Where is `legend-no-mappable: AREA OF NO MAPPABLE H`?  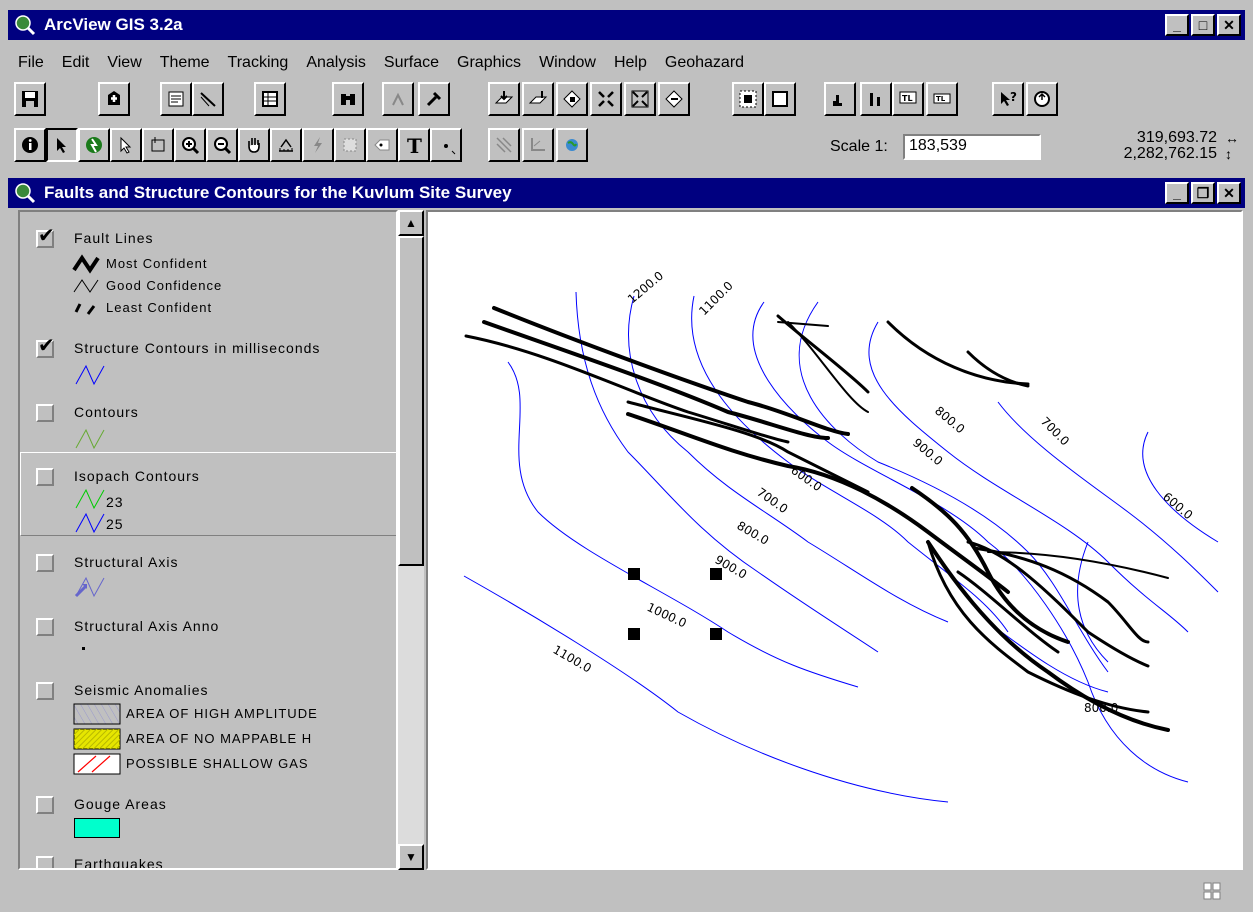
legend-no-mappable: AREA OF NO MAPPABLE H is located at coordinates (219, 738).